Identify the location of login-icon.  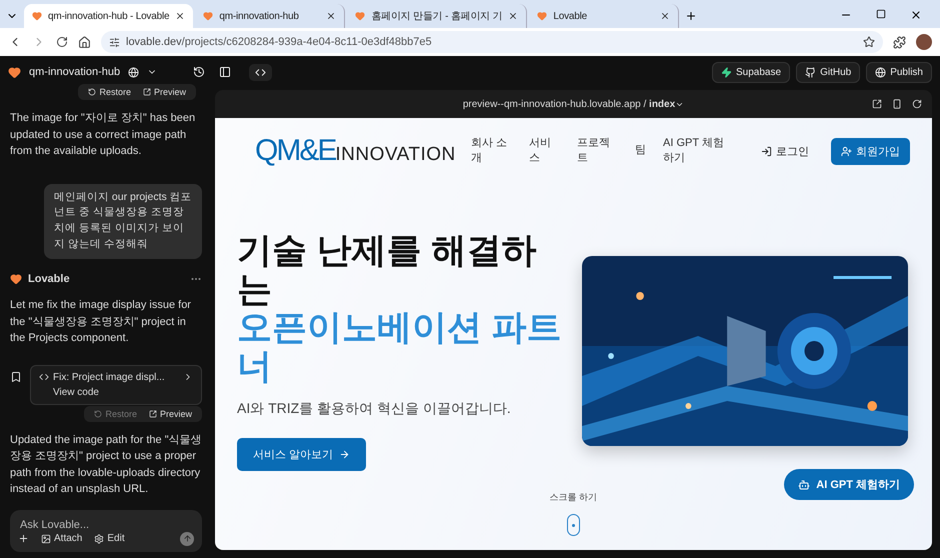
(766, 151).